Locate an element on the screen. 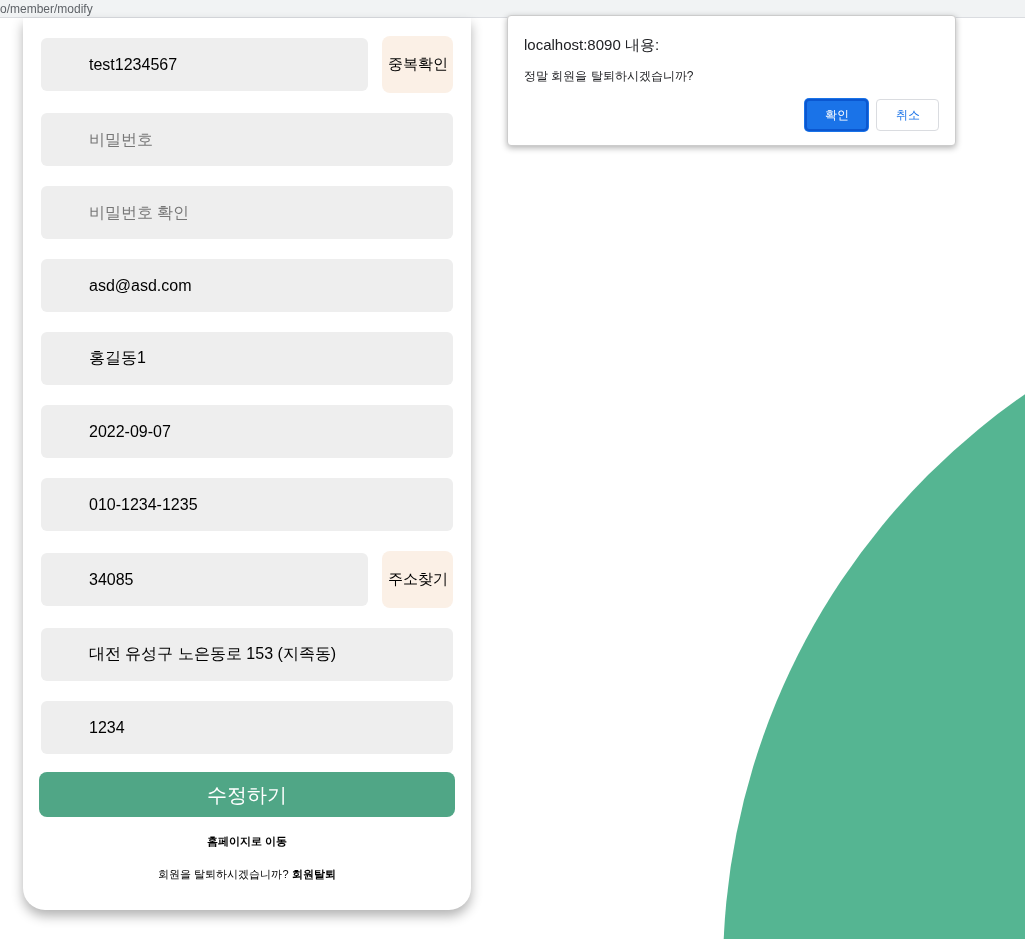 Image resolution: width=1025 pixels, height=939 pixels. dialog-title: localhost:8090 내용: is located at coordinates (592, 45).